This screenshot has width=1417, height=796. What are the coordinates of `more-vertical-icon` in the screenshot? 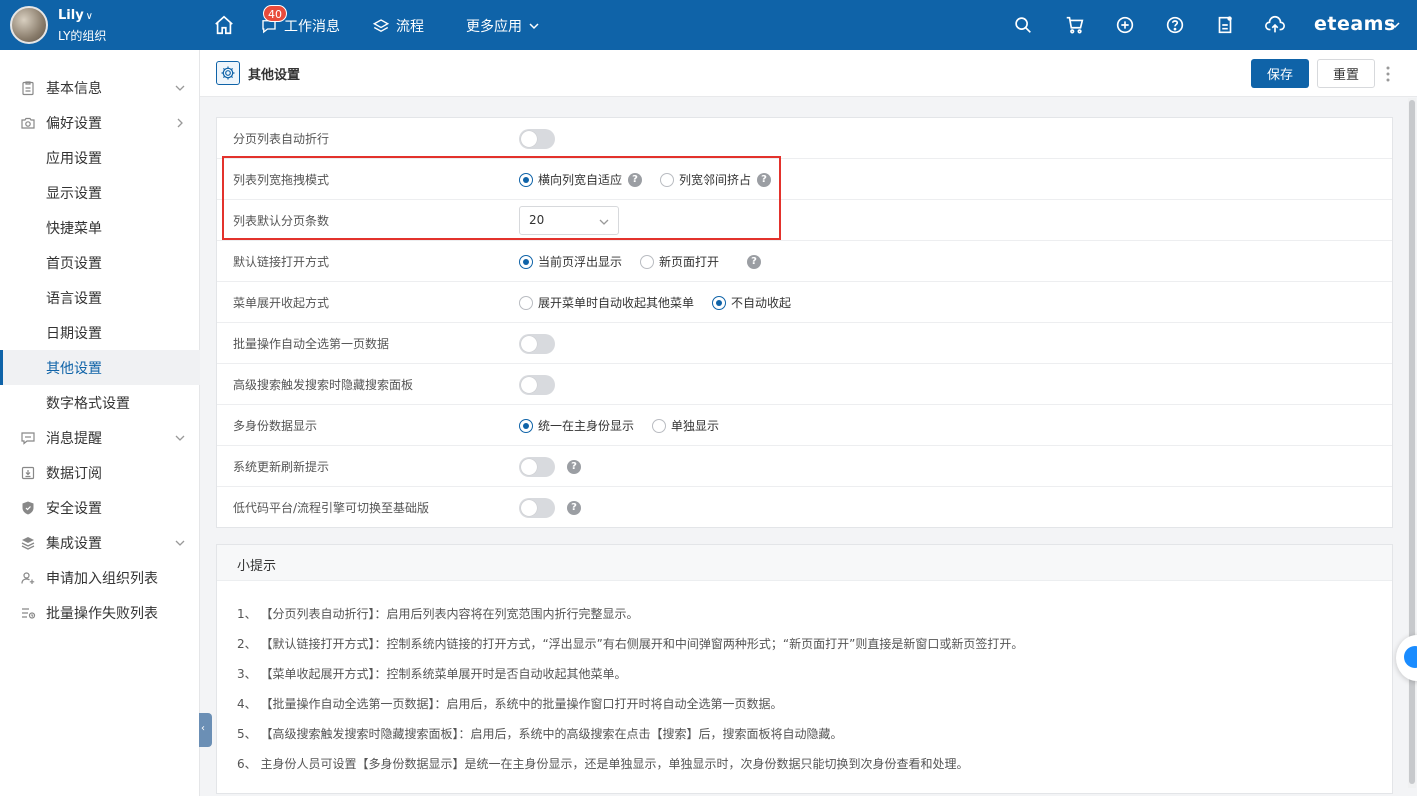 It's located at (1388, 74).